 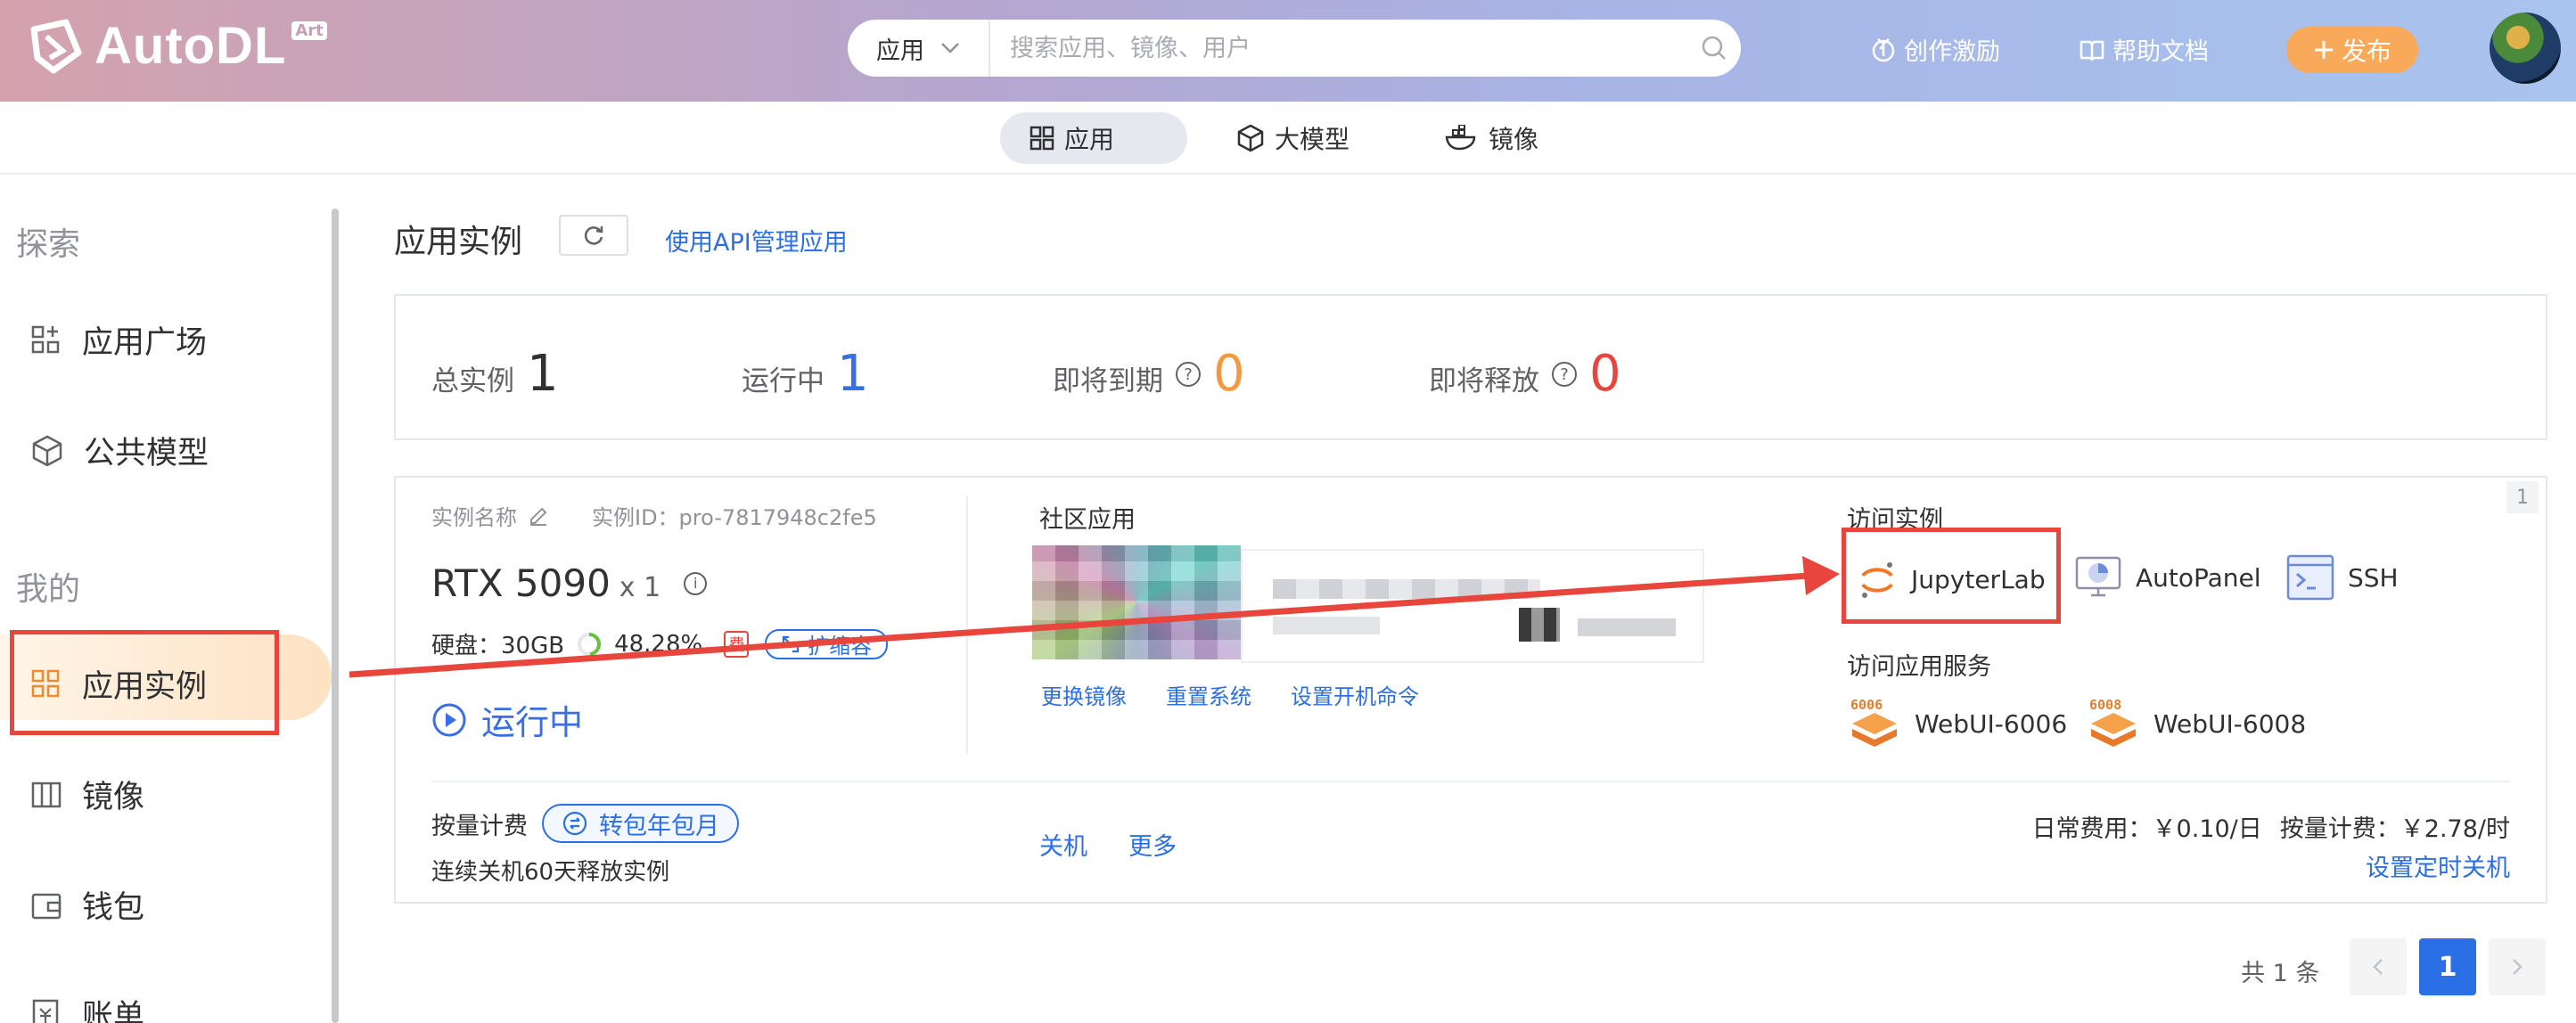 I want to click on api-manage-link: 使用API管理应用, so click(x=757, y=240).